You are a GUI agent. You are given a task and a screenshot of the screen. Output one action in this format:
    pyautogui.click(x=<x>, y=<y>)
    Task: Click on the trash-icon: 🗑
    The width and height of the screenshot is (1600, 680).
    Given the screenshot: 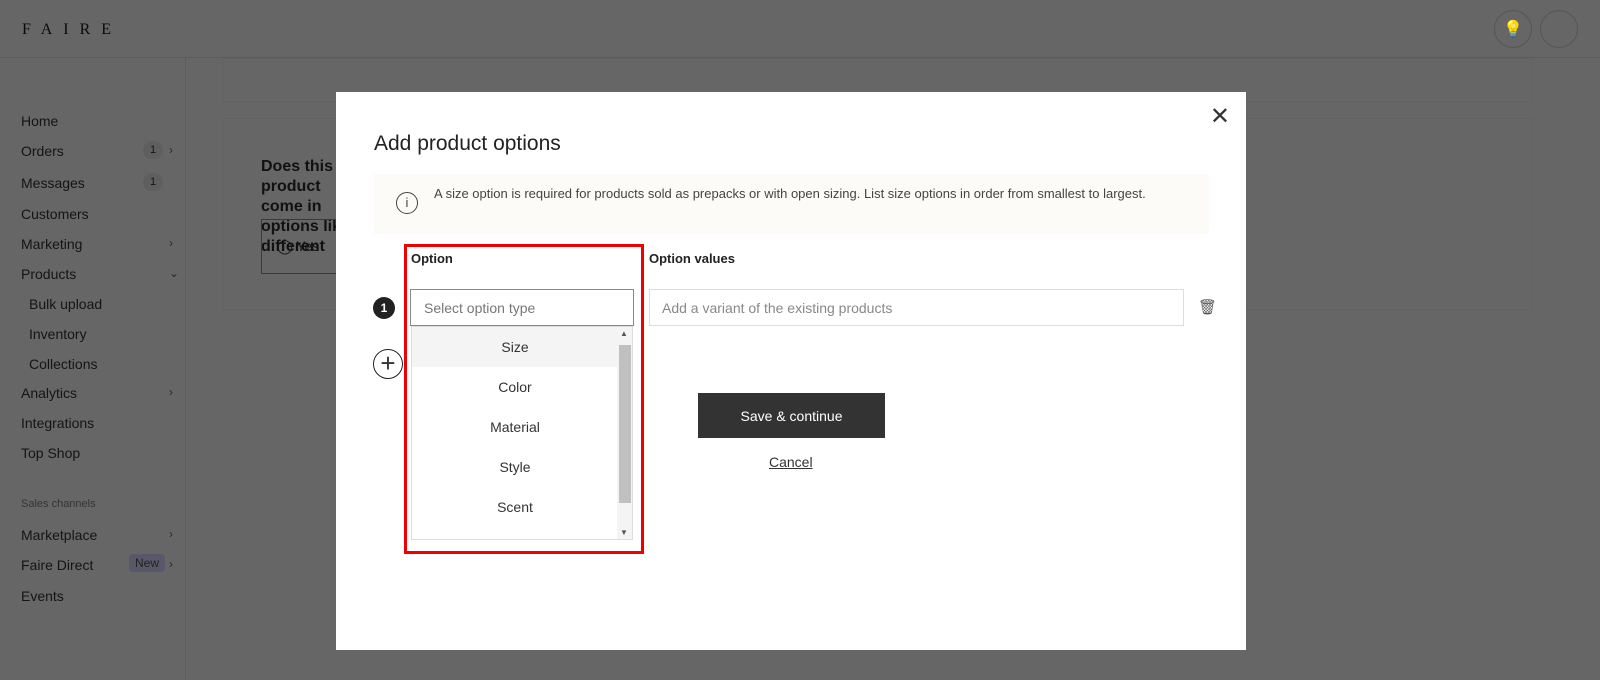 What is the action you would take?
    pyautogui.click(x=1207, y=307)
    